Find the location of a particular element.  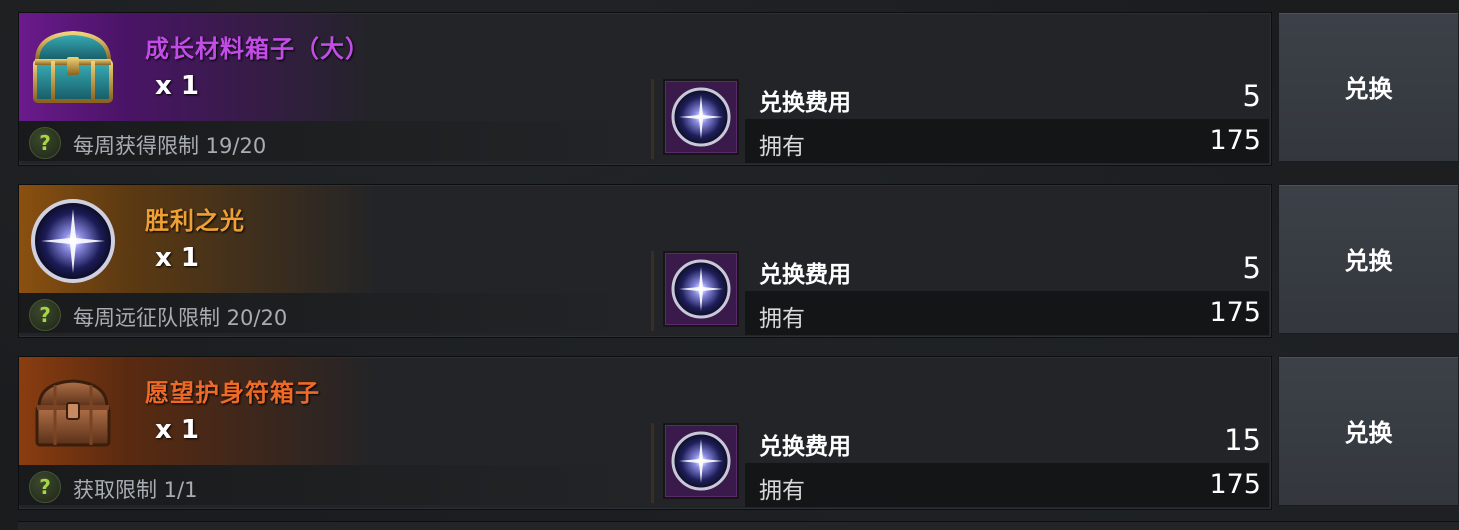

item-name: 胜利之光 is located at coordinates (195, 221).